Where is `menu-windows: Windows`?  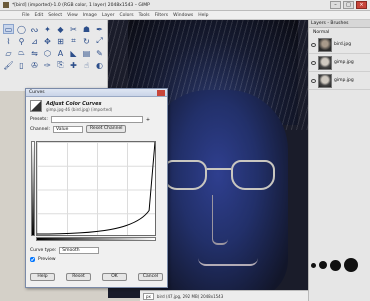
menu-windows: Windows is located at coordinates (183, 15).